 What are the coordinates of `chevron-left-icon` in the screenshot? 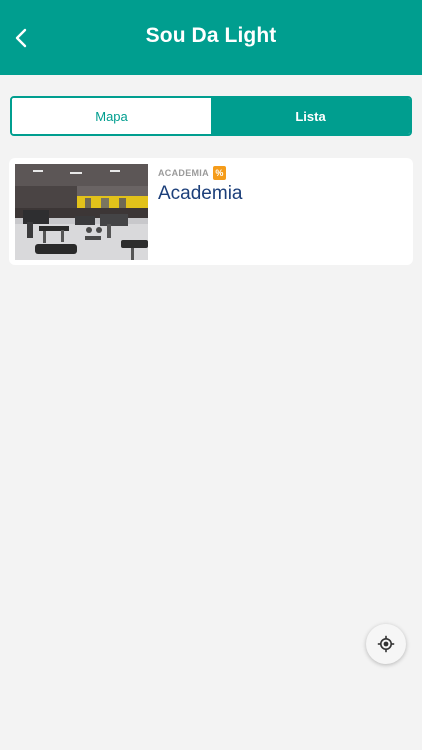 It's located at (21, 38).